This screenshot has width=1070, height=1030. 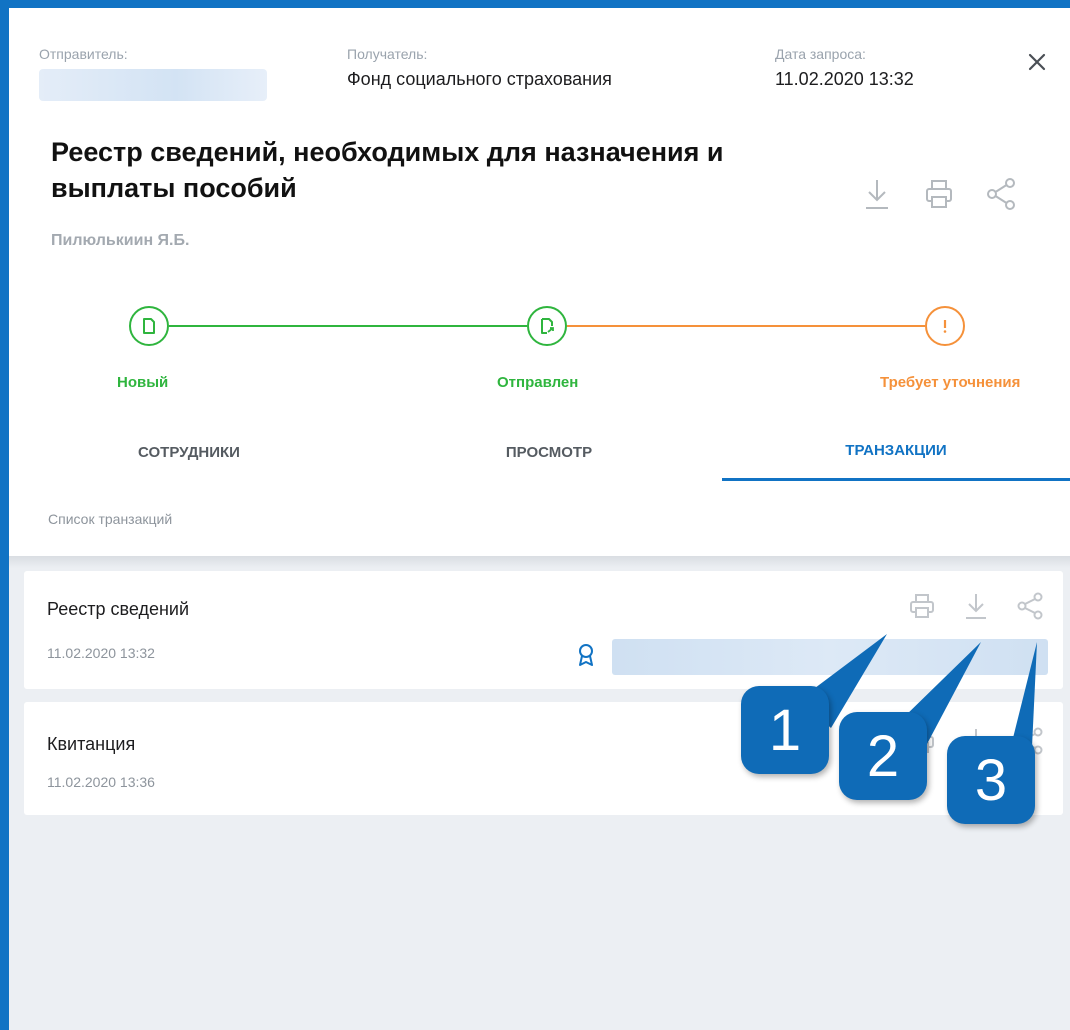 I want to click on callout-badge-2: 2, so click(x=883, y=756).